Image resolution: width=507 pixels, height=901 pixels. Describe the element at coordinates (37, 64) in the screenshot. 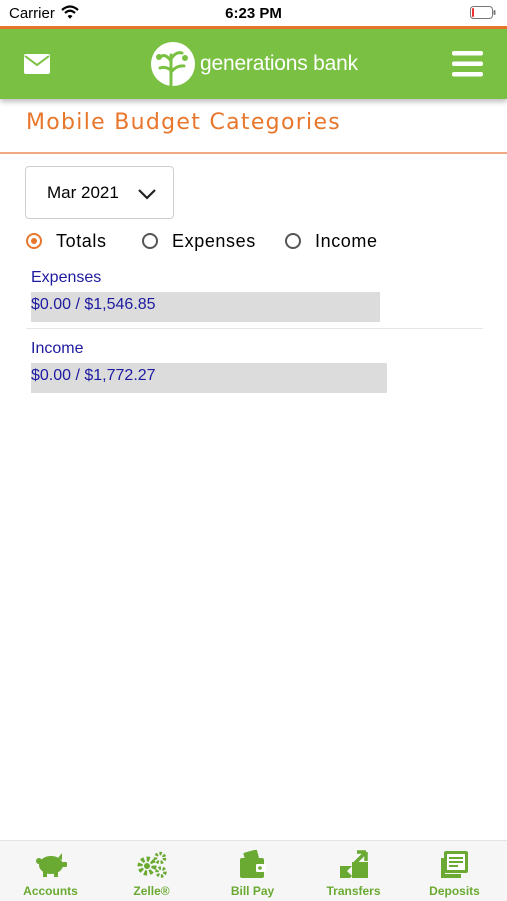

I see `mail-icon` at that location.